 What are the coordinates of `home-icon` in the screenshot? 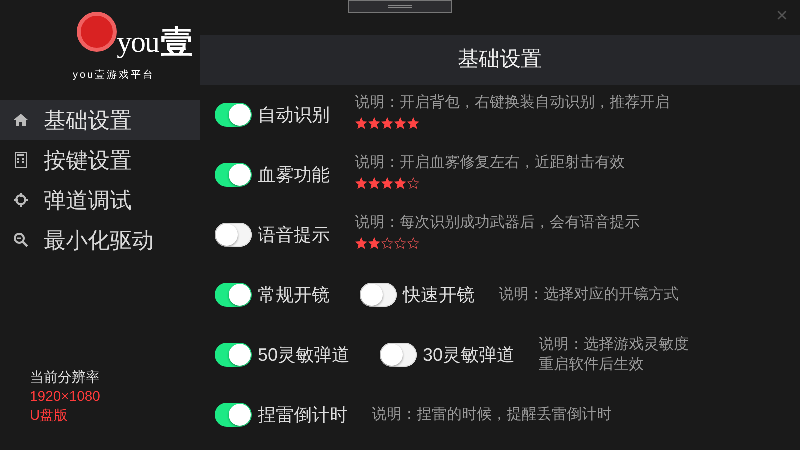 It's located at (21, 120).